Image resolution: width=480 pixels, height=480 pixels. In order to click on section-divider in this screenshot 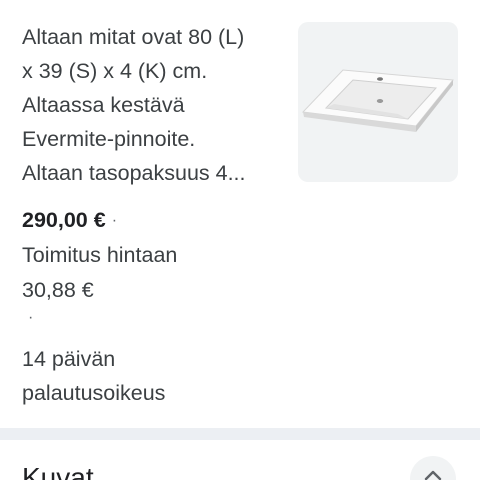, I will do `click(240, 434)`.